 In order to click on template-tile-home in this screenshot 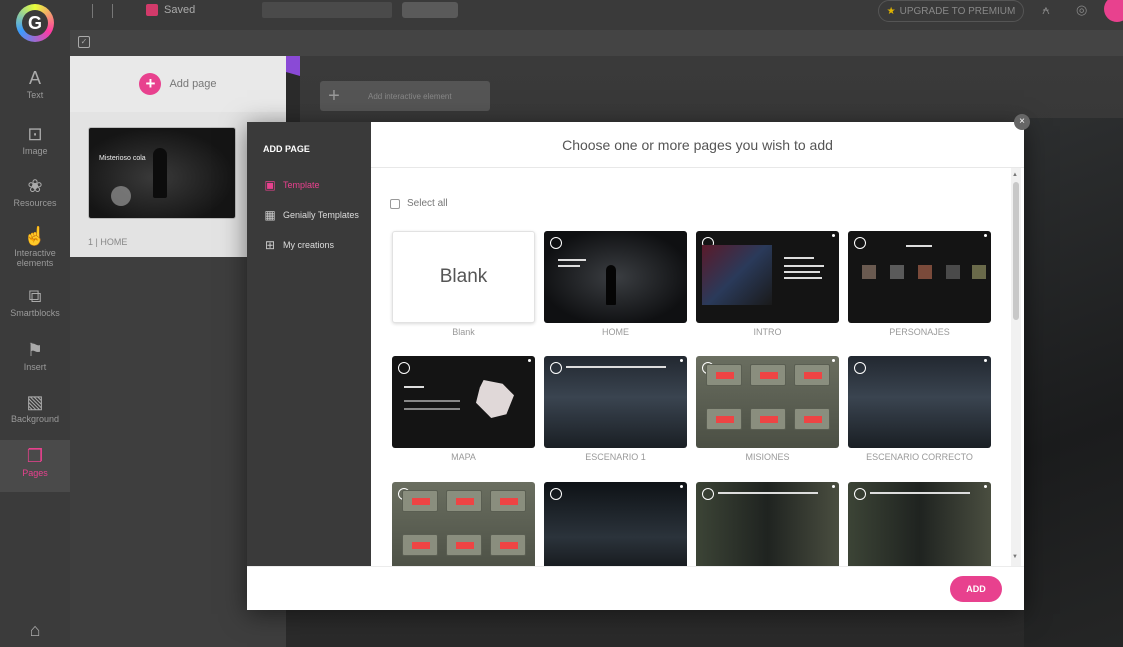, I will do `click(615, 277)`.